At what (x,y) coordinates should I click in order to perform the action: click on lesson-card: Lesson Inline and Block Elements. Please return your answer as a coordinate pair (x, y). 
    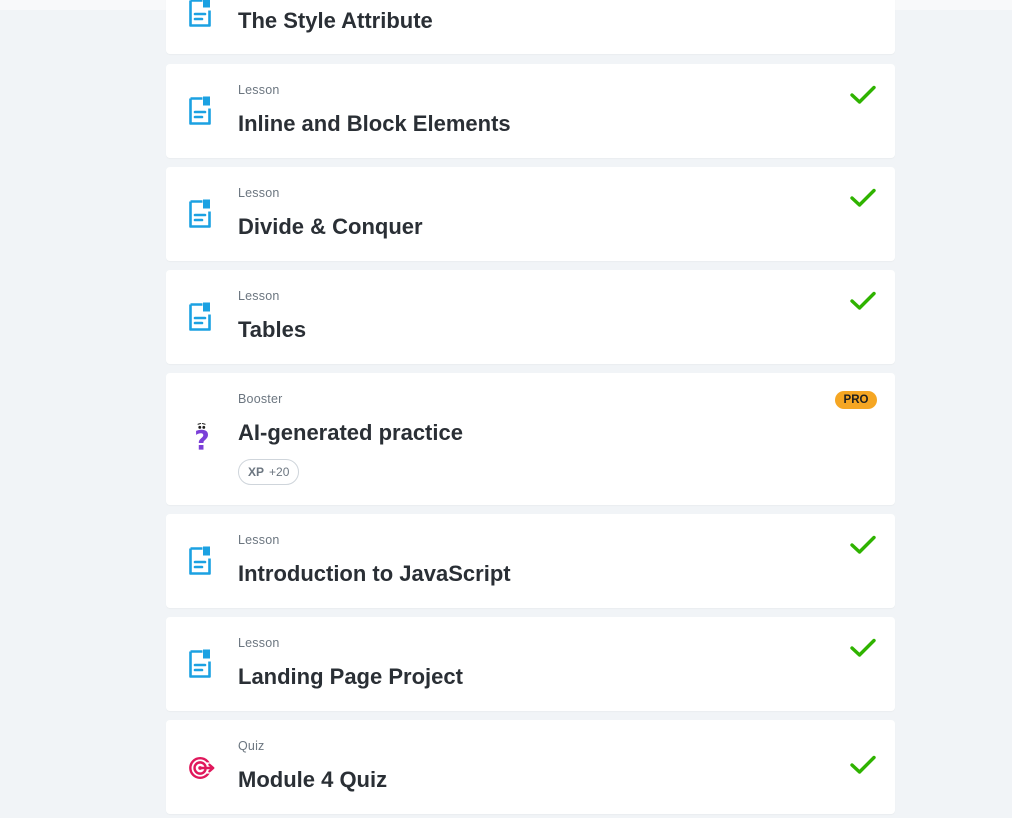
    Looking at the image, I should click on (530, 111).